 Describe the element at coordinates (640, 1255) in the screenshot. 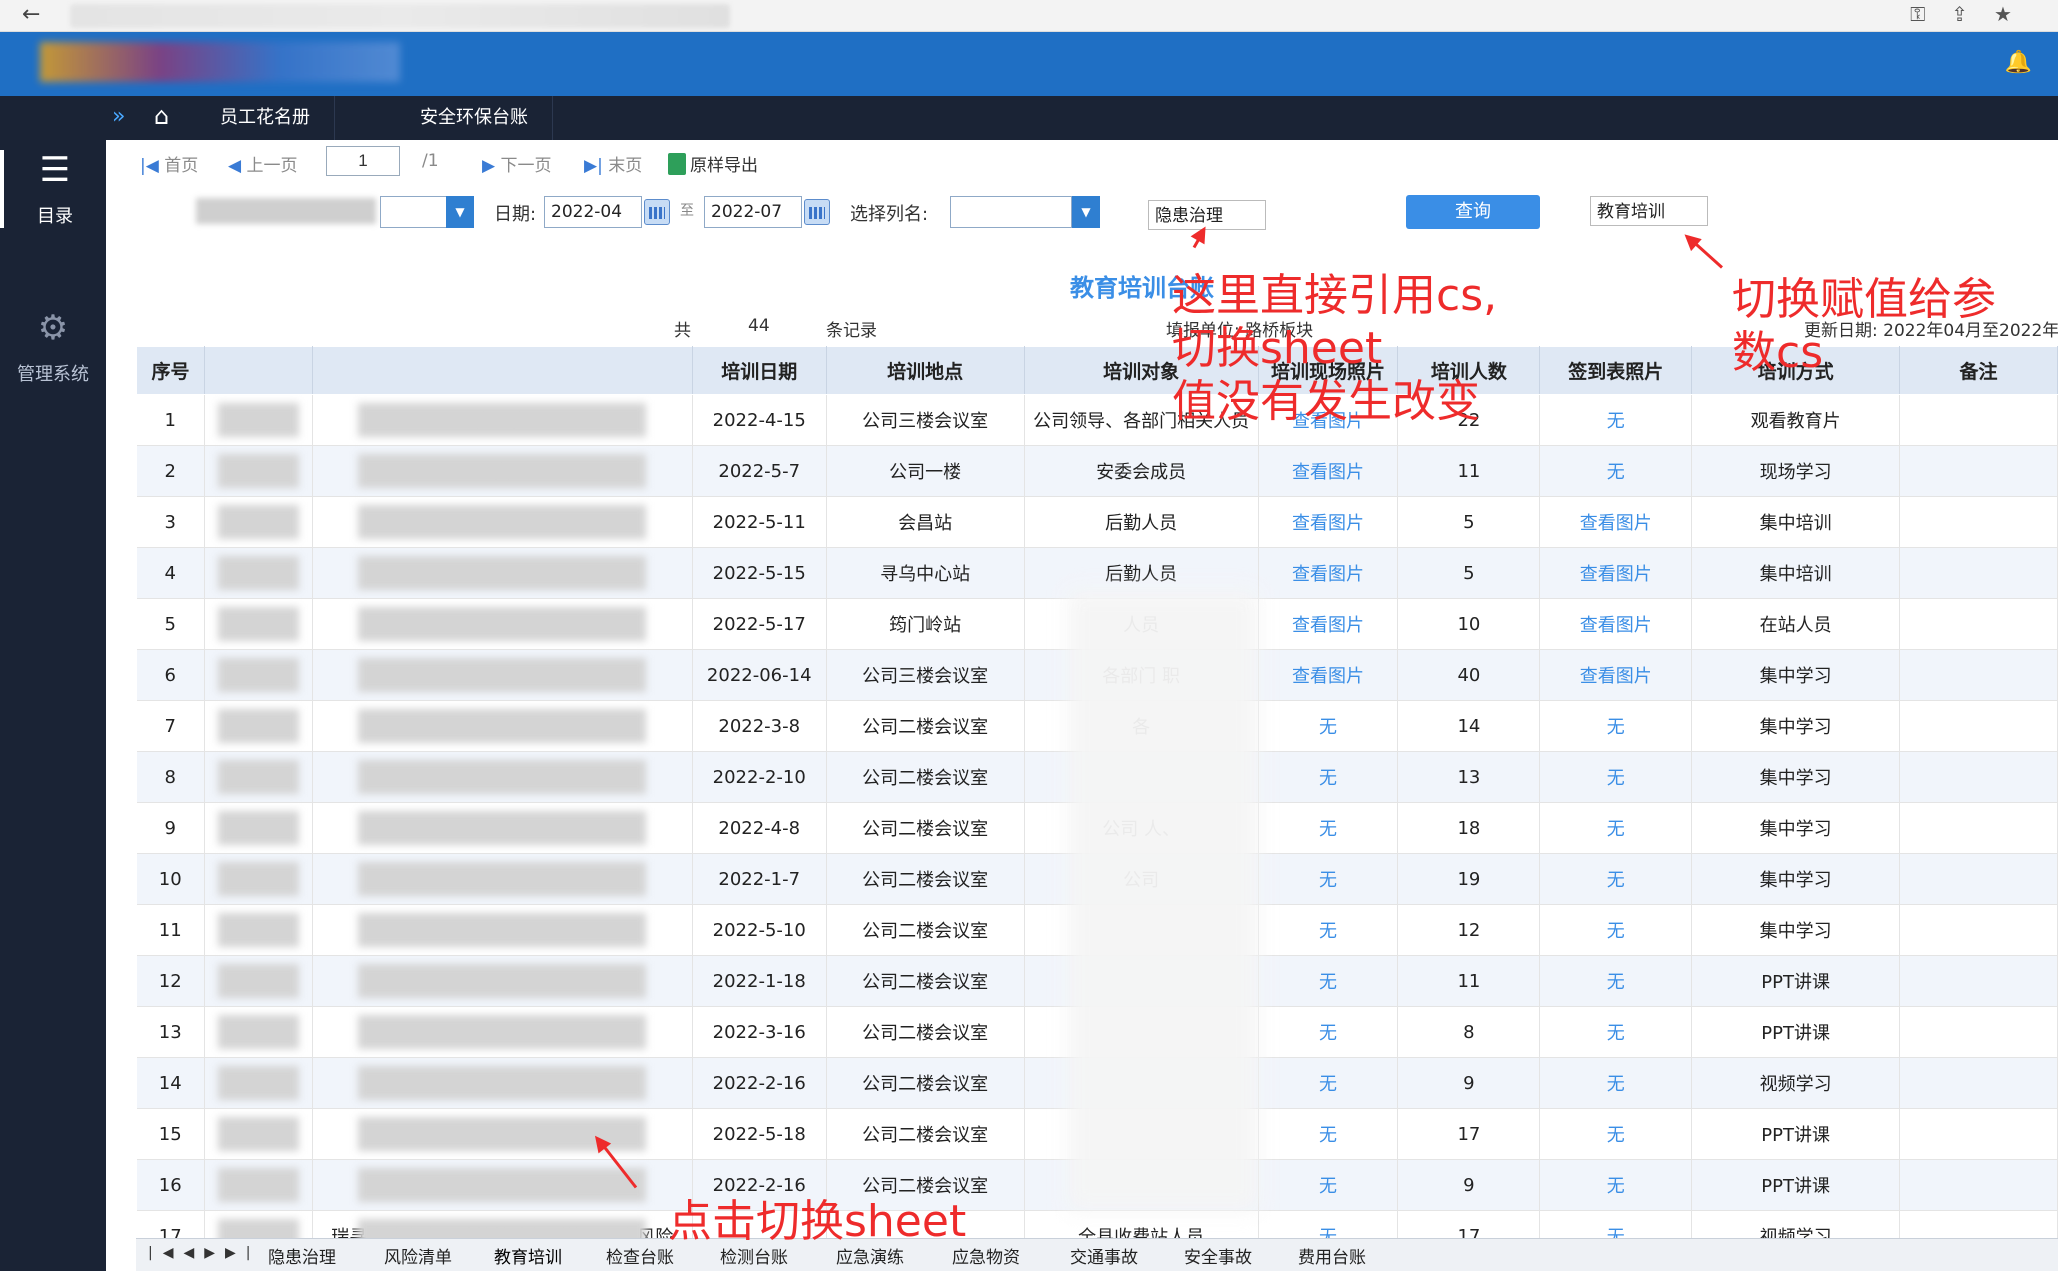

I see `sheet-tab: 检查台账` at that location.